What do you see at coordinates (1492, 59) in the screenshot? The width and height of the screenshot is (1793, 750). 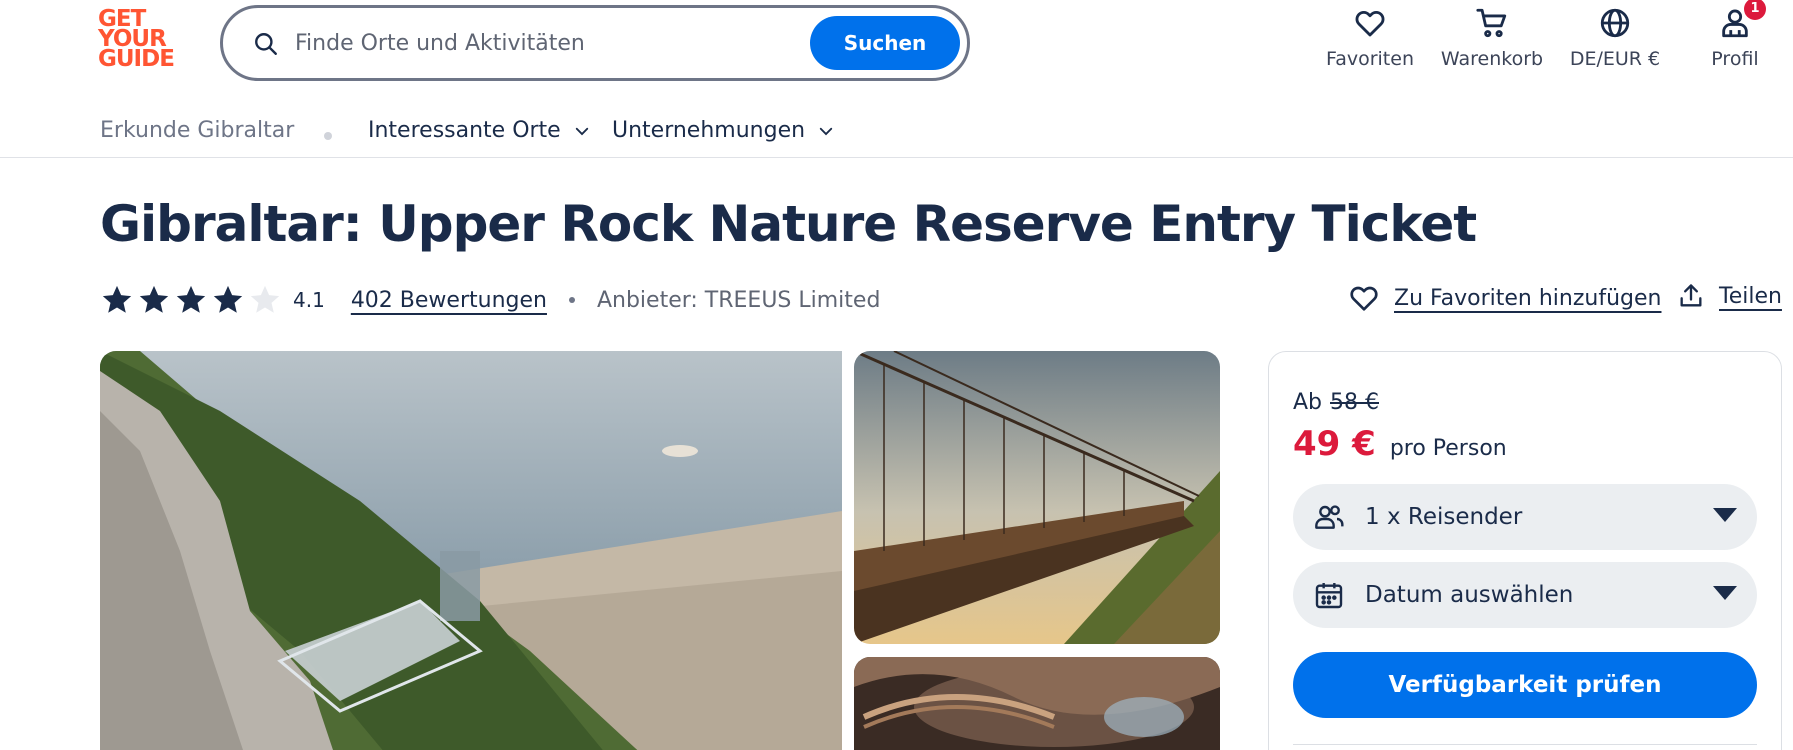 I see `nav-cart-label: Warenkorb` at bounding box center [1492, 59].